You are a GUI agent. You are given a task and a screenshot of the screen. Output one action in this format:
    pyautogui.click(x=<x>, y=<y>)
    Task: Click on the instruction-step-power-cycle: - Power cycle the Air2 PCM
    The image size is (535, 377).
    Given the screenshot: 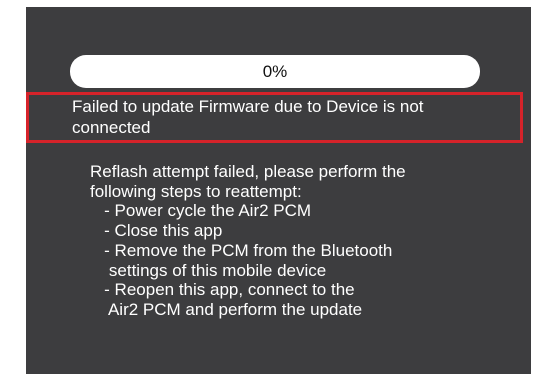 What is the action you would take?
    pyautogui.click(x=201, y=211)
    